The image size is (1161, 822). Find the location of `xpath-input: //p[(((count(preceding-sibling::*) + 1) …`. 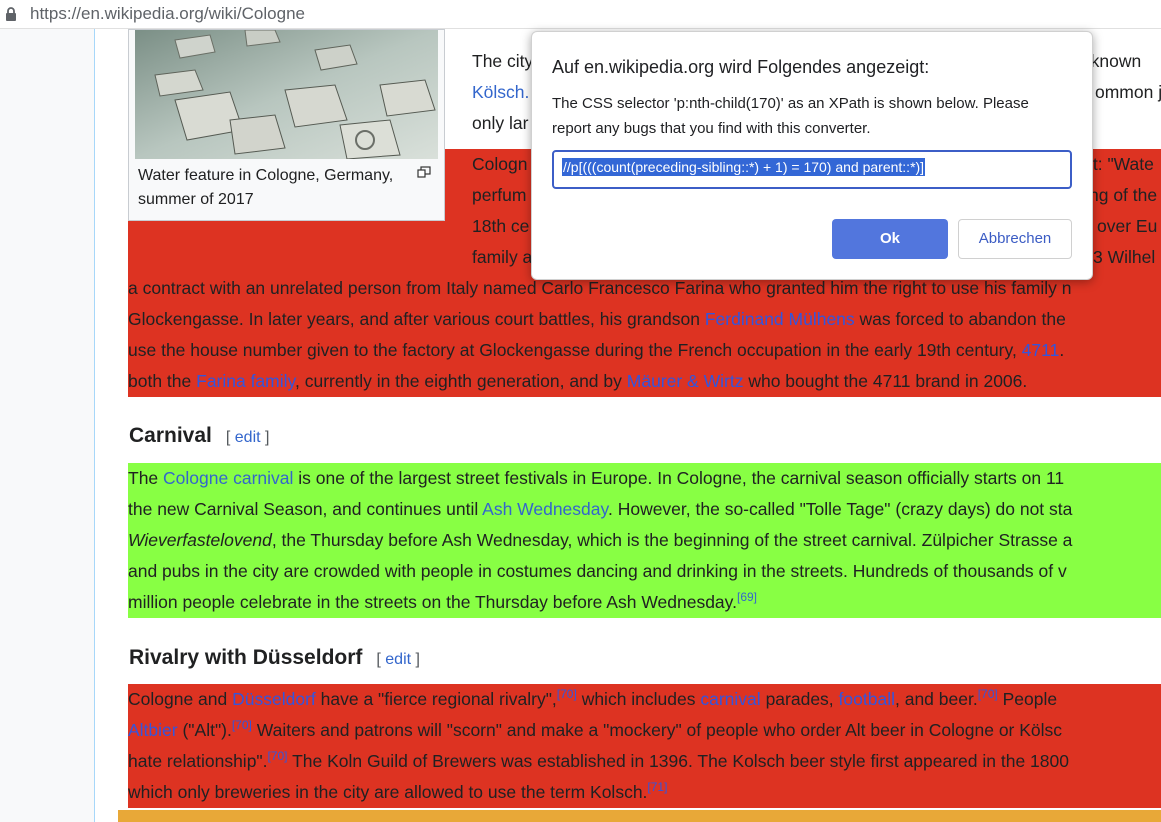

xpath-input: //p[(((count(preceding-sibling::*) + 1) … is located at coordinates (812, 169).